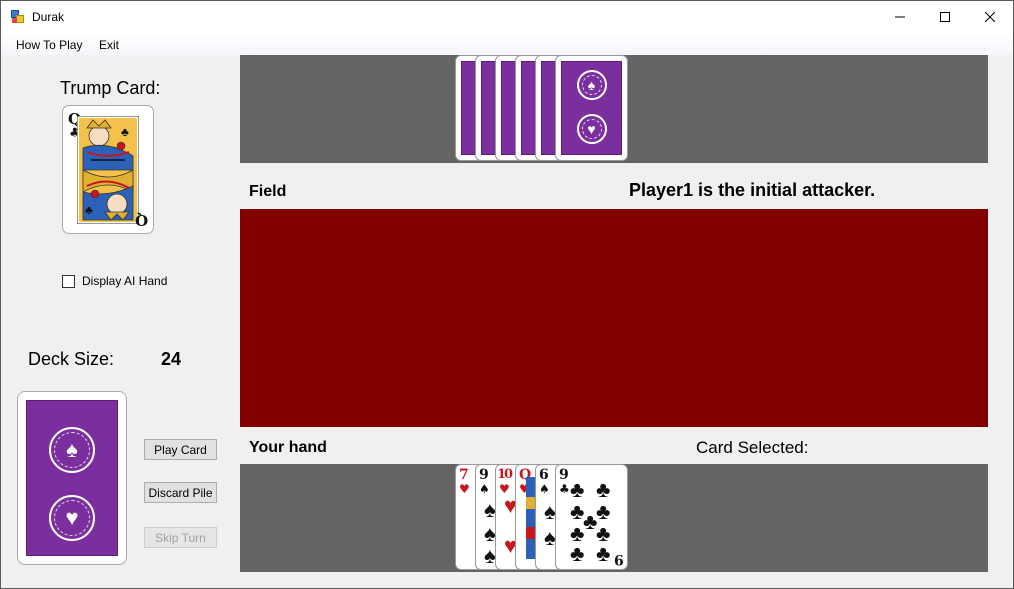 The width and height of the screenshot is (1014, 589). I want to click on play-card-button: Play Card, so click(180, 449).